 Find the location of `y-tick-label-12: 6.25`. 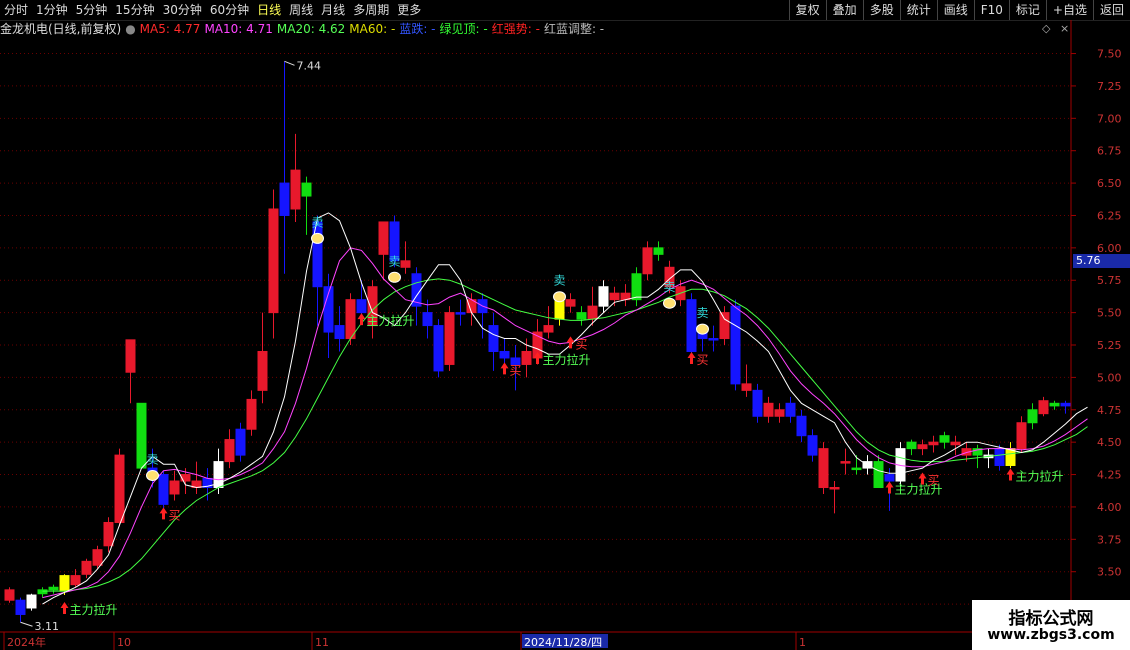

y-tick-label-12: 6.25 is located at coordinates (1109, 215).